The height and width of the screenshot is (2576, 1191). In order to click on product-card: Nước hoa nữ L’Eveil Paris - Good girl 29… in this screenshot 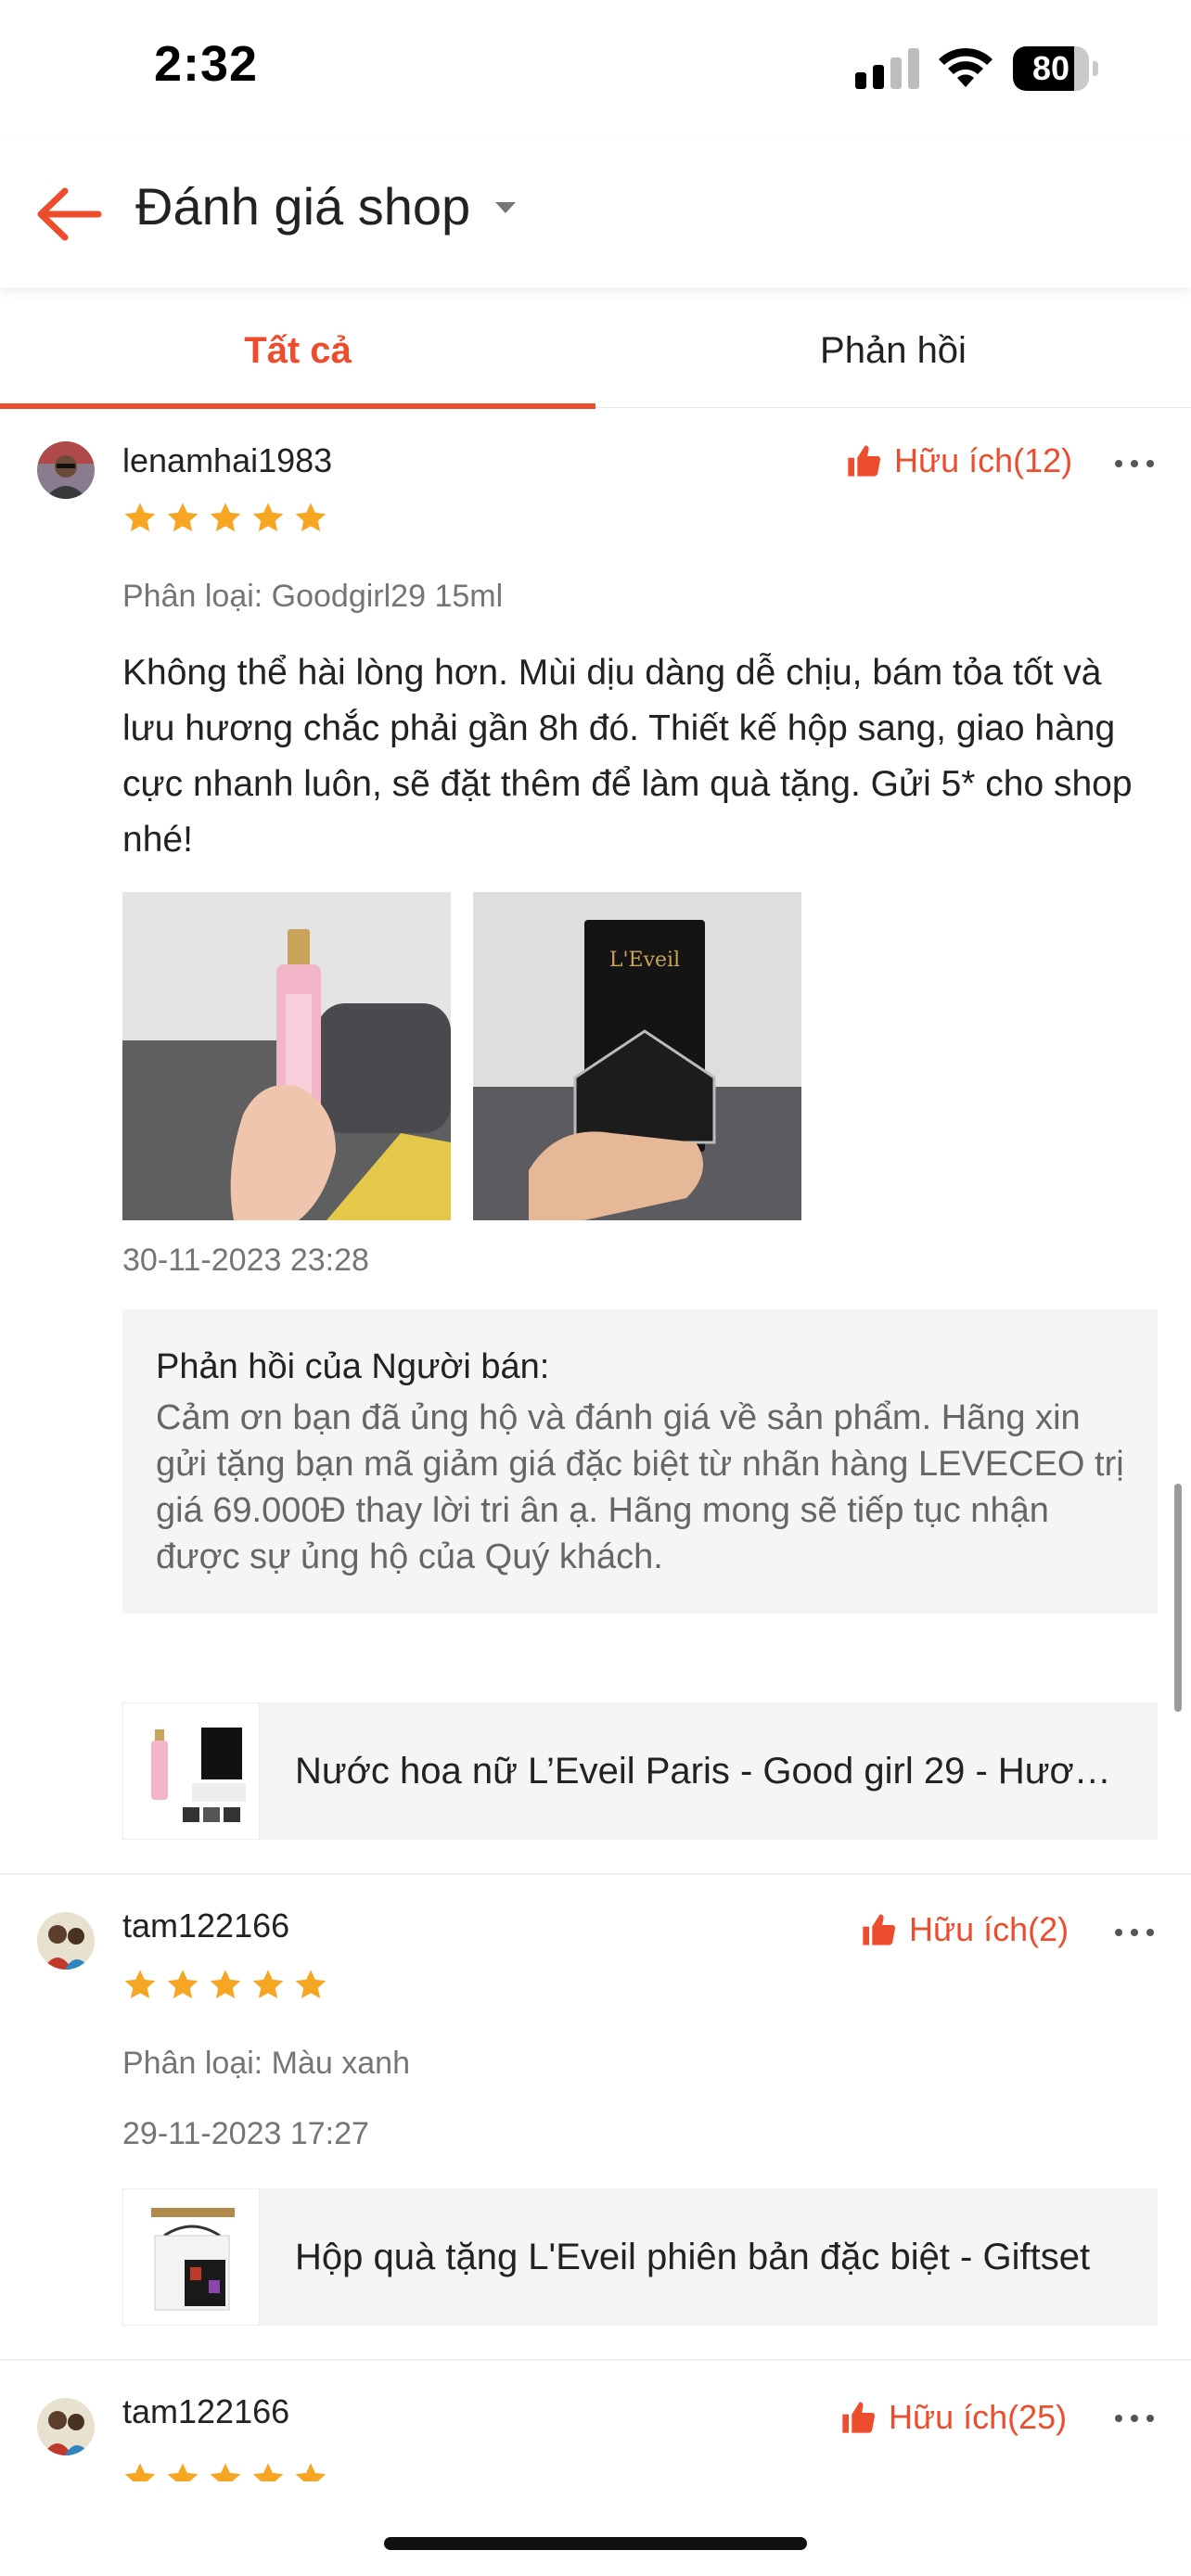, I will do `click(640, 1771)`.